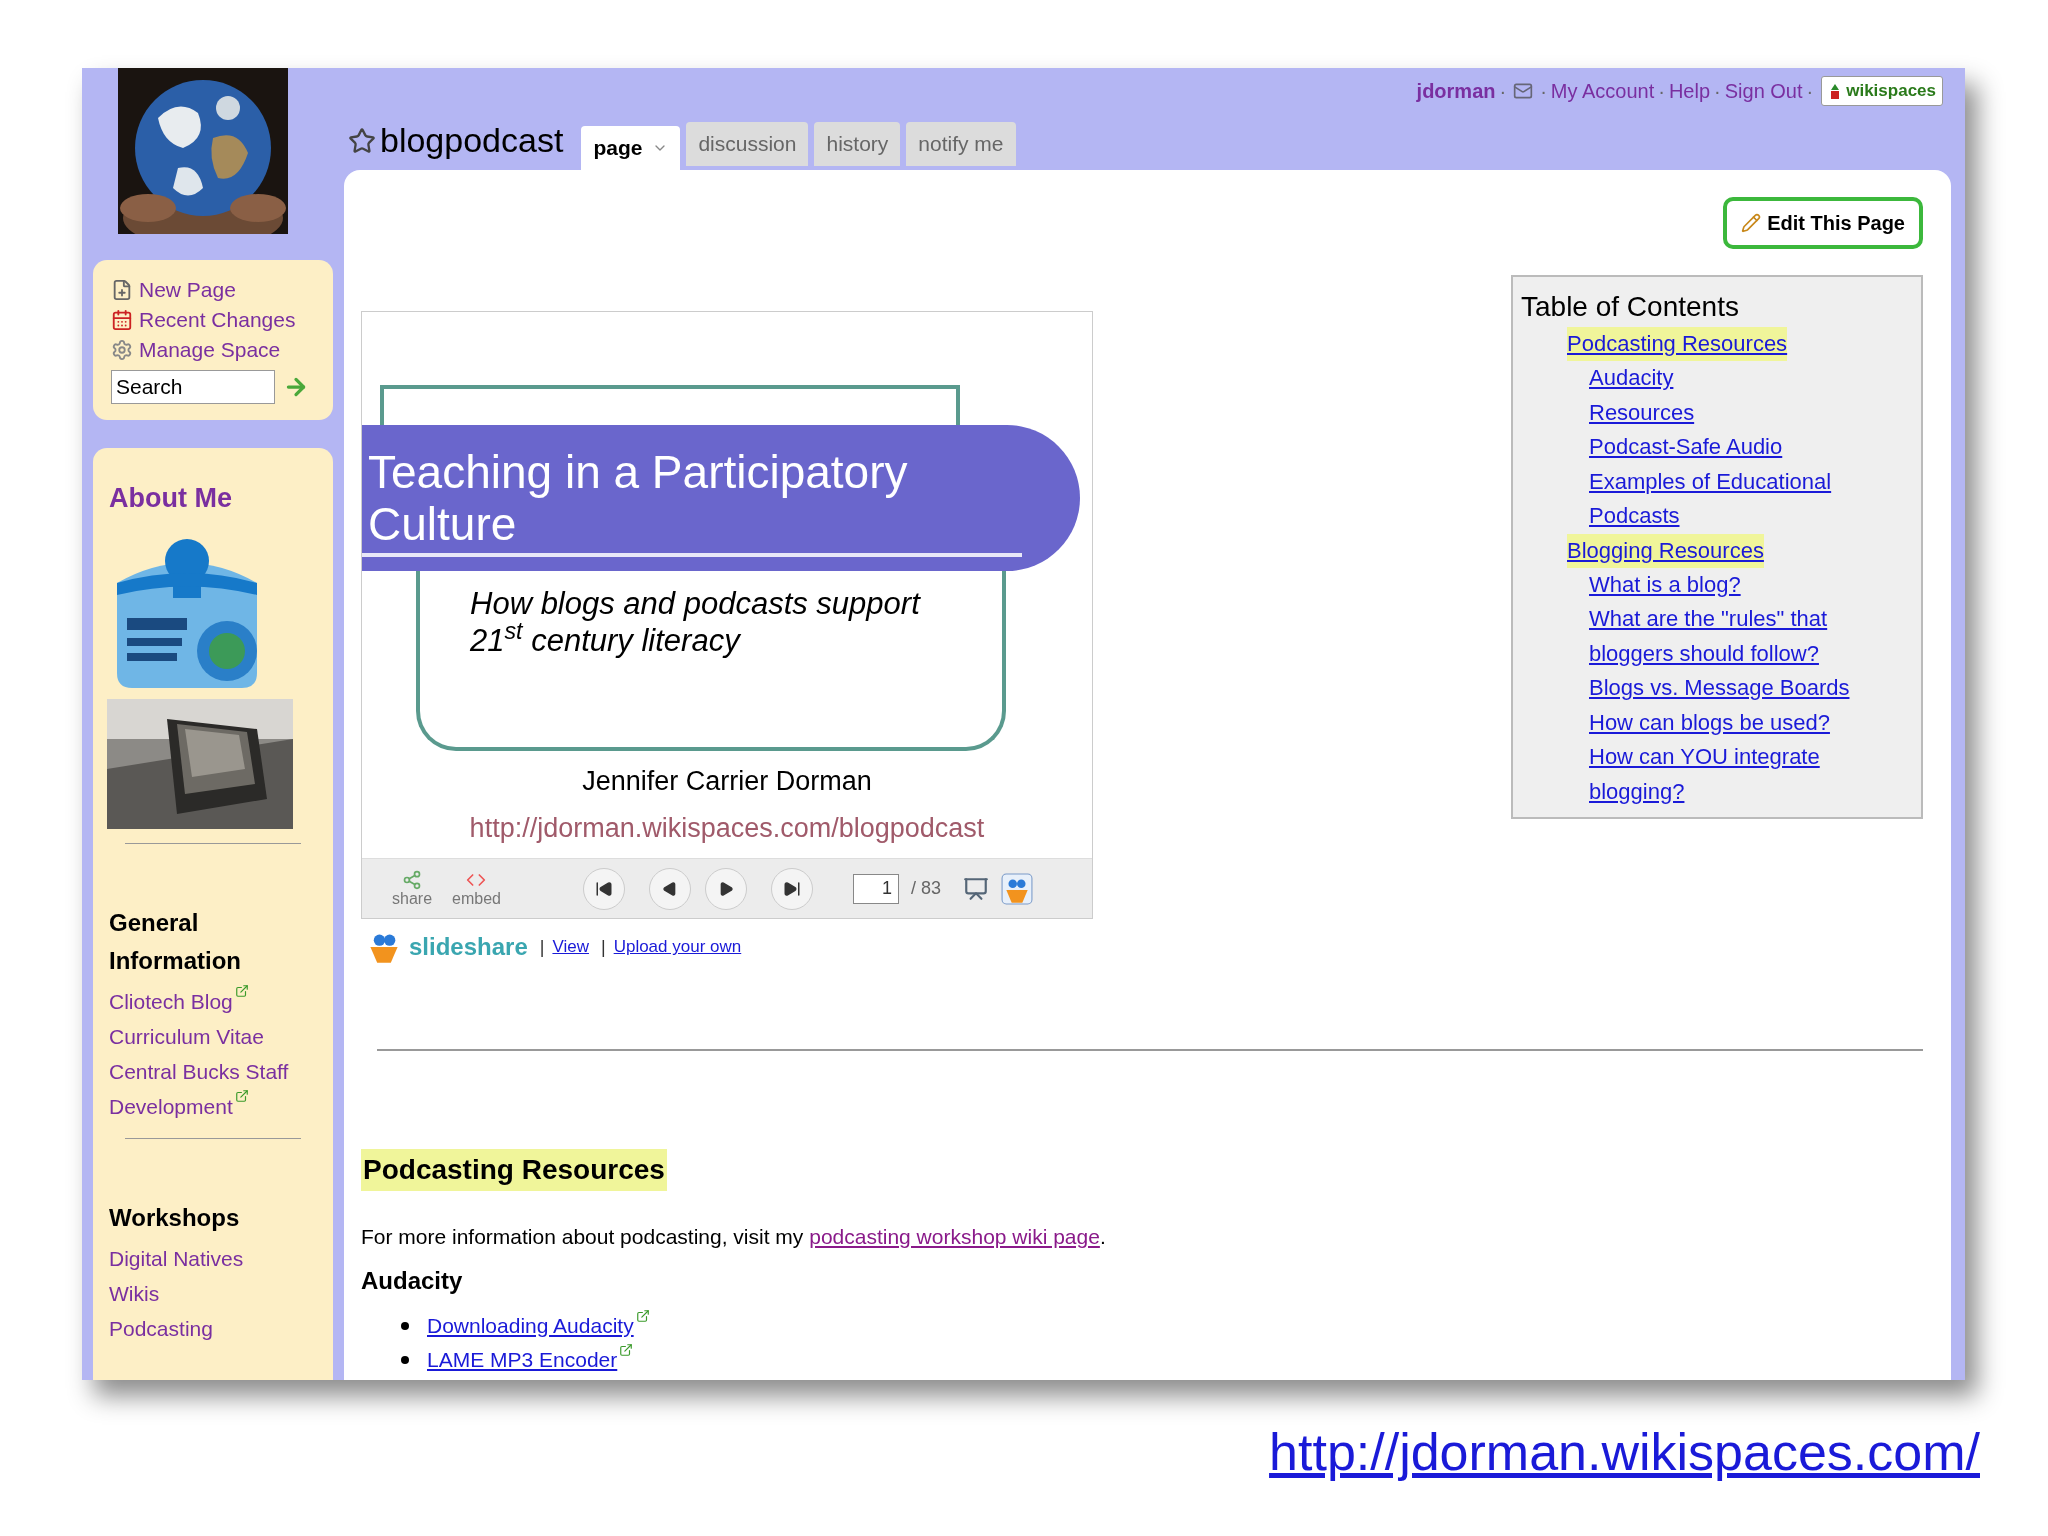 The width and height of the screenshot is (2048, 1536). Describe the element at coordinates (669, 888) in the screenshot. I see `left-triangle-icon` at that location.